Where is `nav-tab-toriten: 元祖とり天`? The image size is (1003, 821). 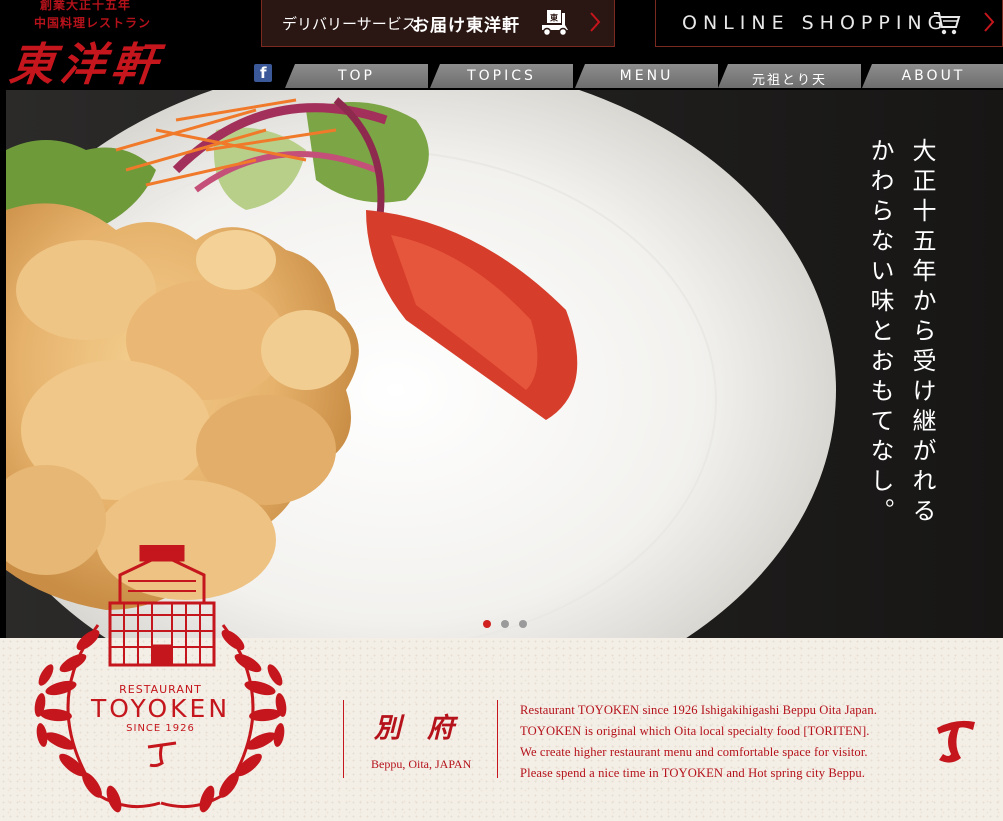
nav-tab-toriten: 元祖とり天 is located at coordinates (789, 76).